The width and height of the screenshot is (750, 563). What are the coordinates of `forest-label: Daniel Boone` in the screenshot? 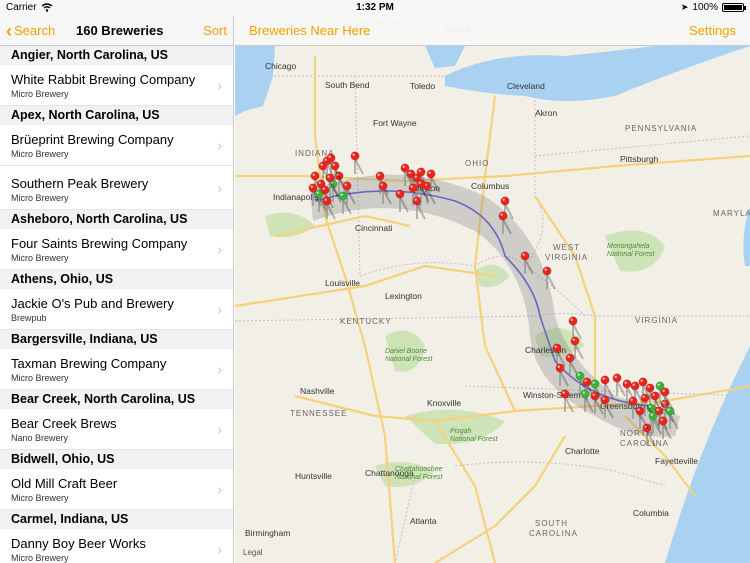 It's located at (406, 351).